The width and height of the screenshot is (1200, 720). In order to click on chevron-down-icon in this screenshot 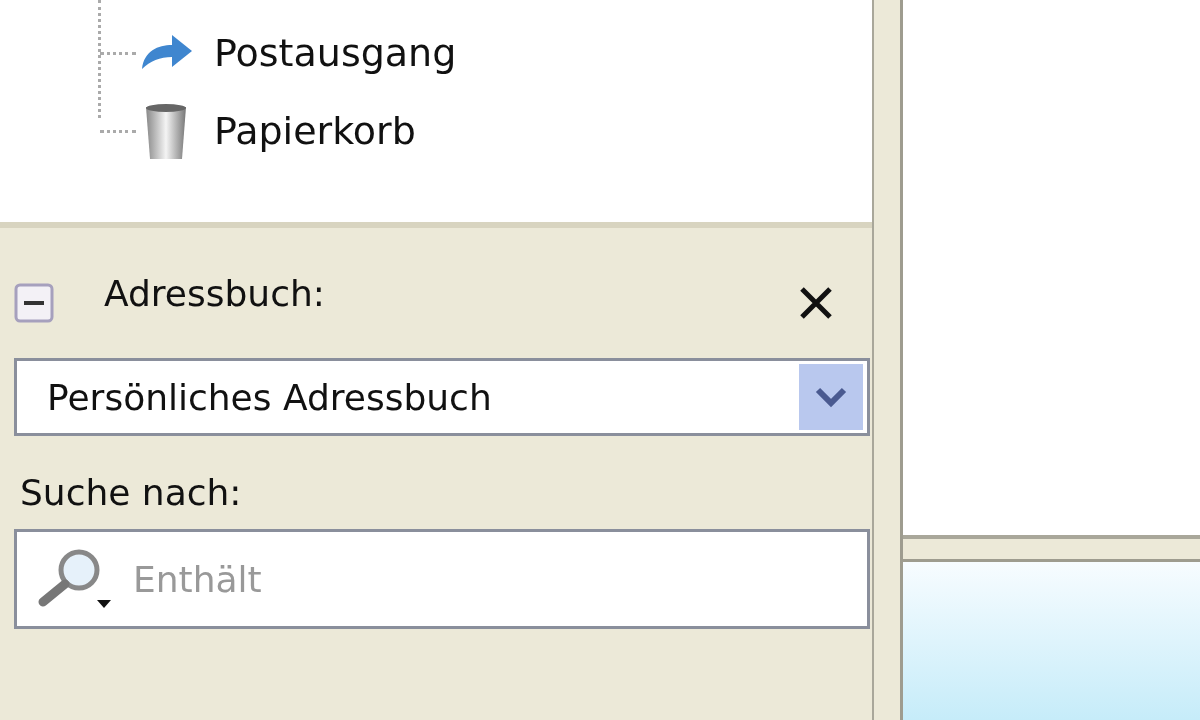, I will do `click(831, 397)`.